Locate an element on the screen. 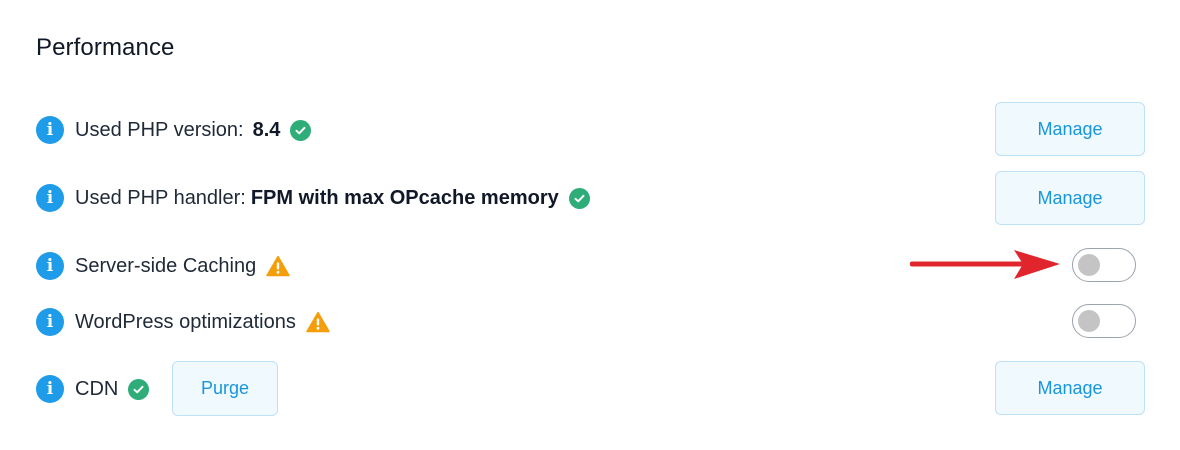  wordpress-optimizations-toggle is located at coordinates (1104, 321).